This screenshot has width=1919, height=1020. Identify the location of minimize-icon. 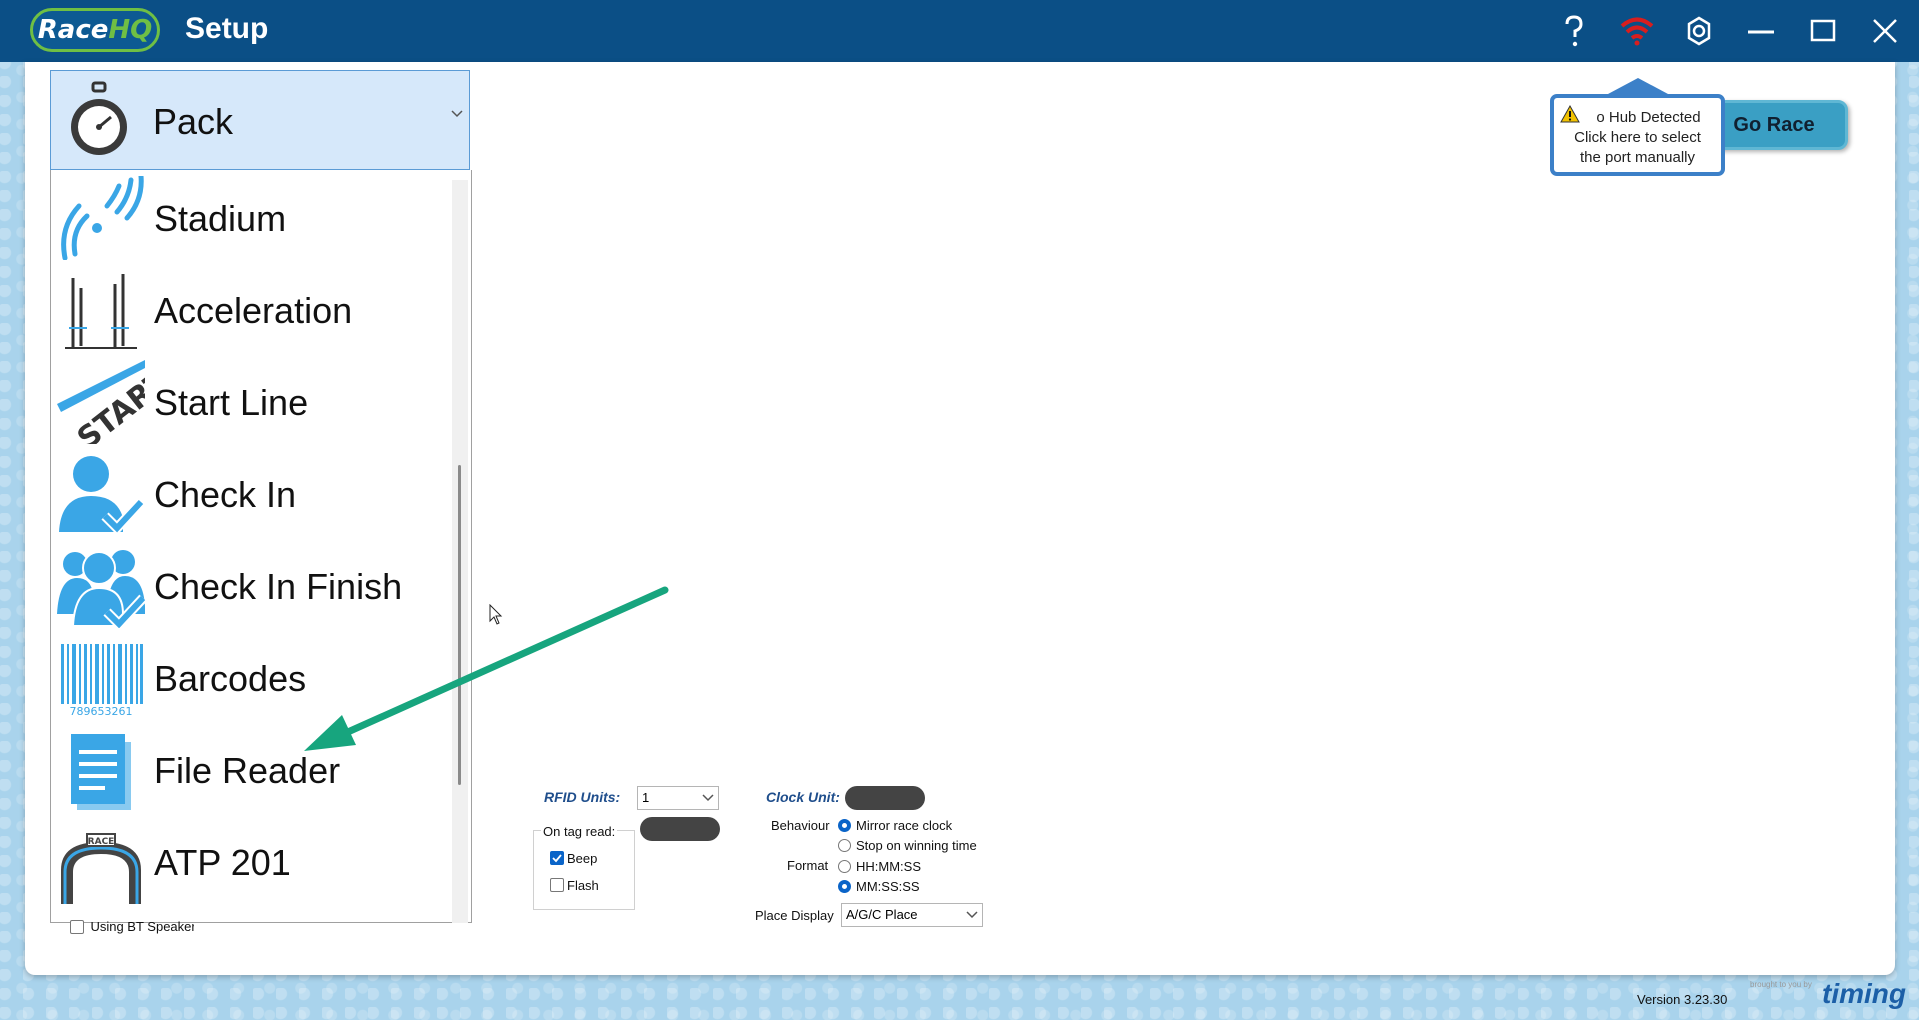
(1761, 31).